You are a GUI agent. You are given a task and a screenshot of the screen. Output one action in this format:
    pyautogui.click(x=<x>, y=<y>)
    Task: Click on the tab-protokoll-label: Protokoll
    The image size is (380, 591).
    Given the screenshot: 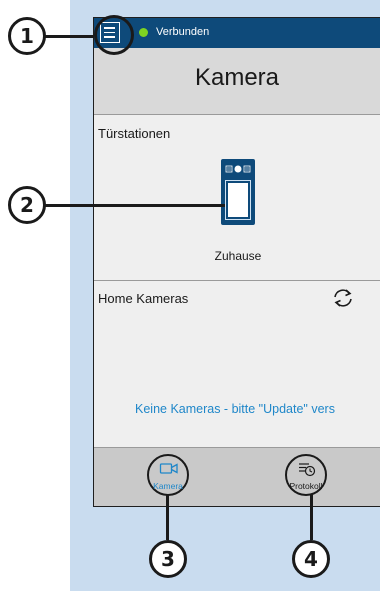 What is the action you would take?
    pyautogui.click(x=306, y=486)
    